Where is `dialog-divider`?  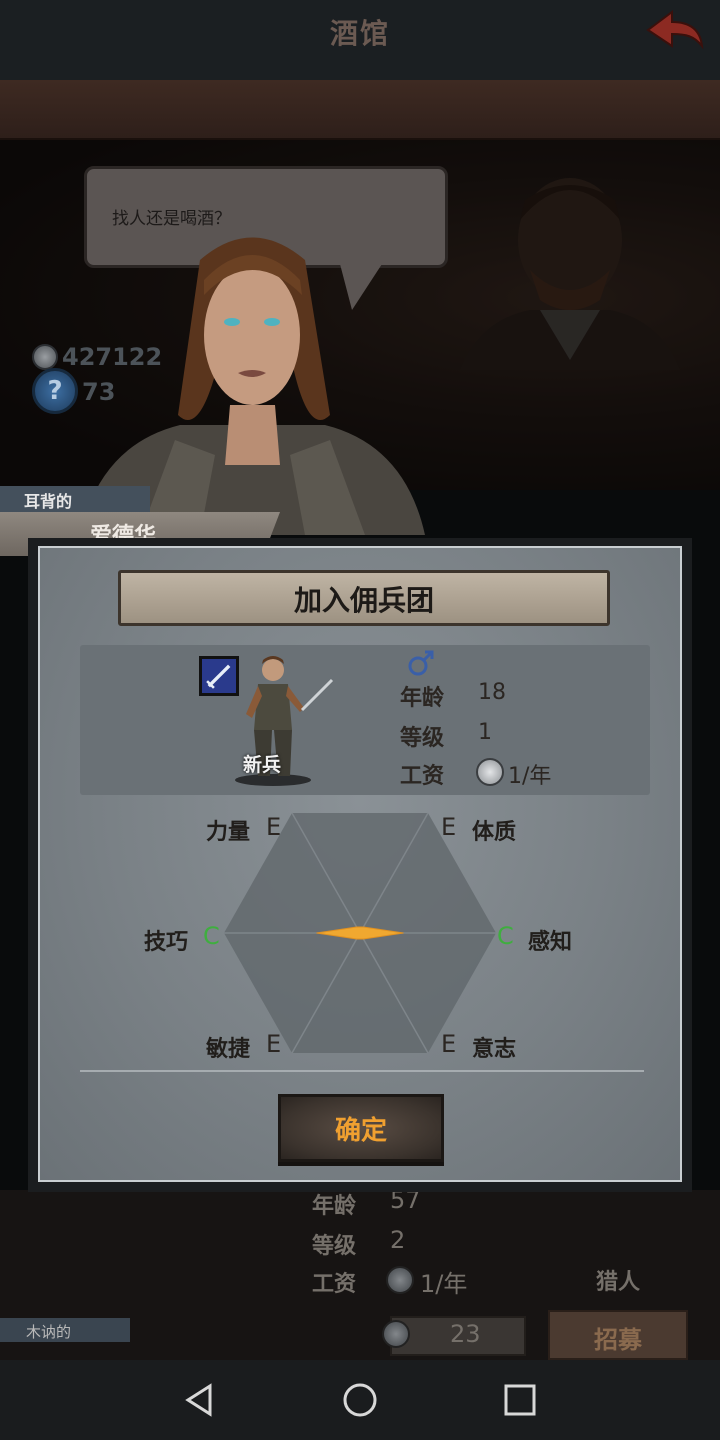 dialog-divider is located at coordinates (362, 1071).